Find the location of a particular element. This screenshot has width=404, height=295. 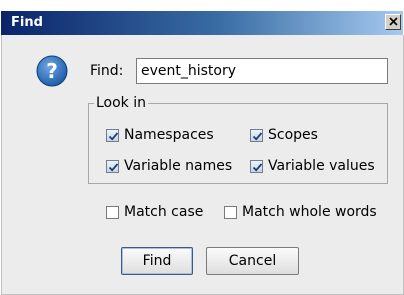

close-button is located at coordinates (393, 22).